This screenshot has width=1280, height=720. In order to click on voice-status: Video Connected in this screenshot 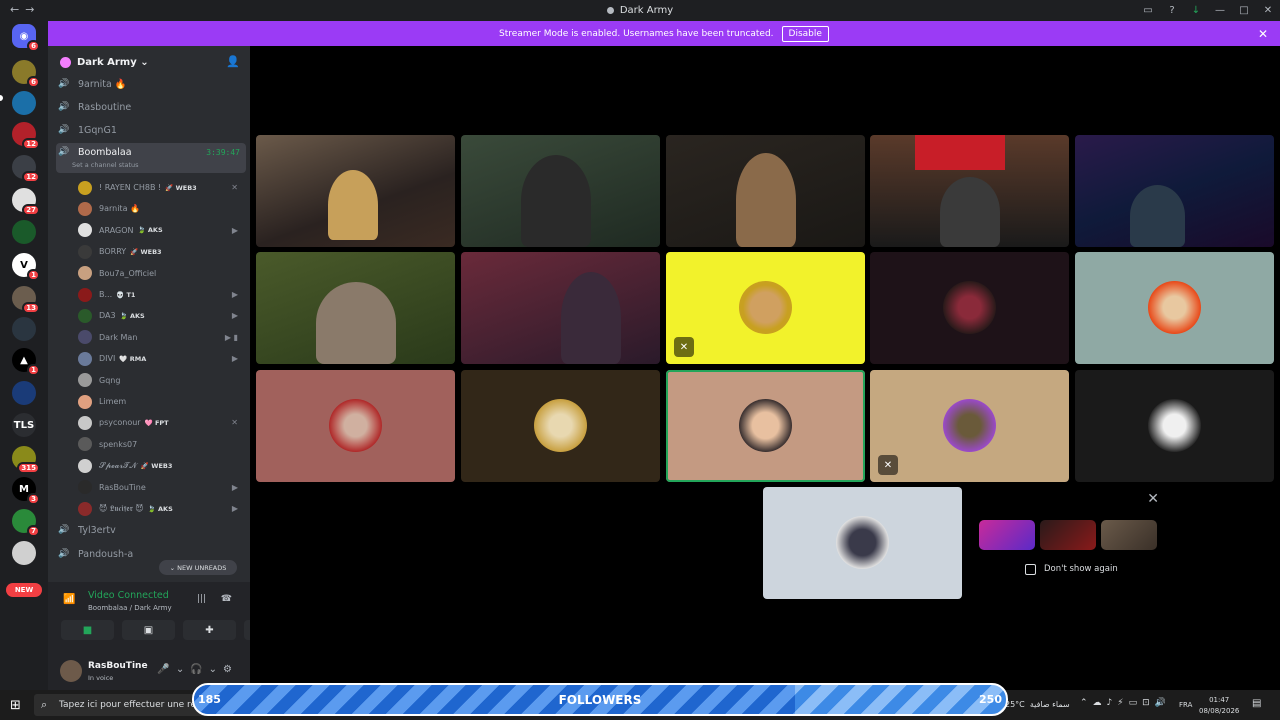, I will do `click(128, 595)`.